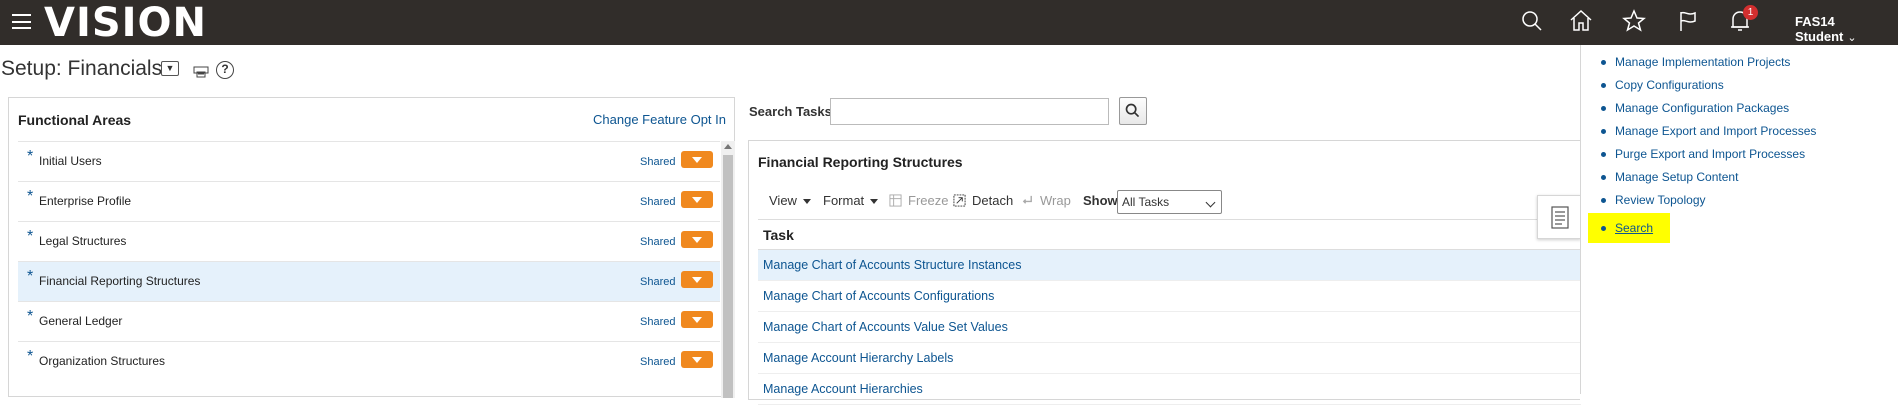  I want to click on scroll-up-icon, so click(728, 146).